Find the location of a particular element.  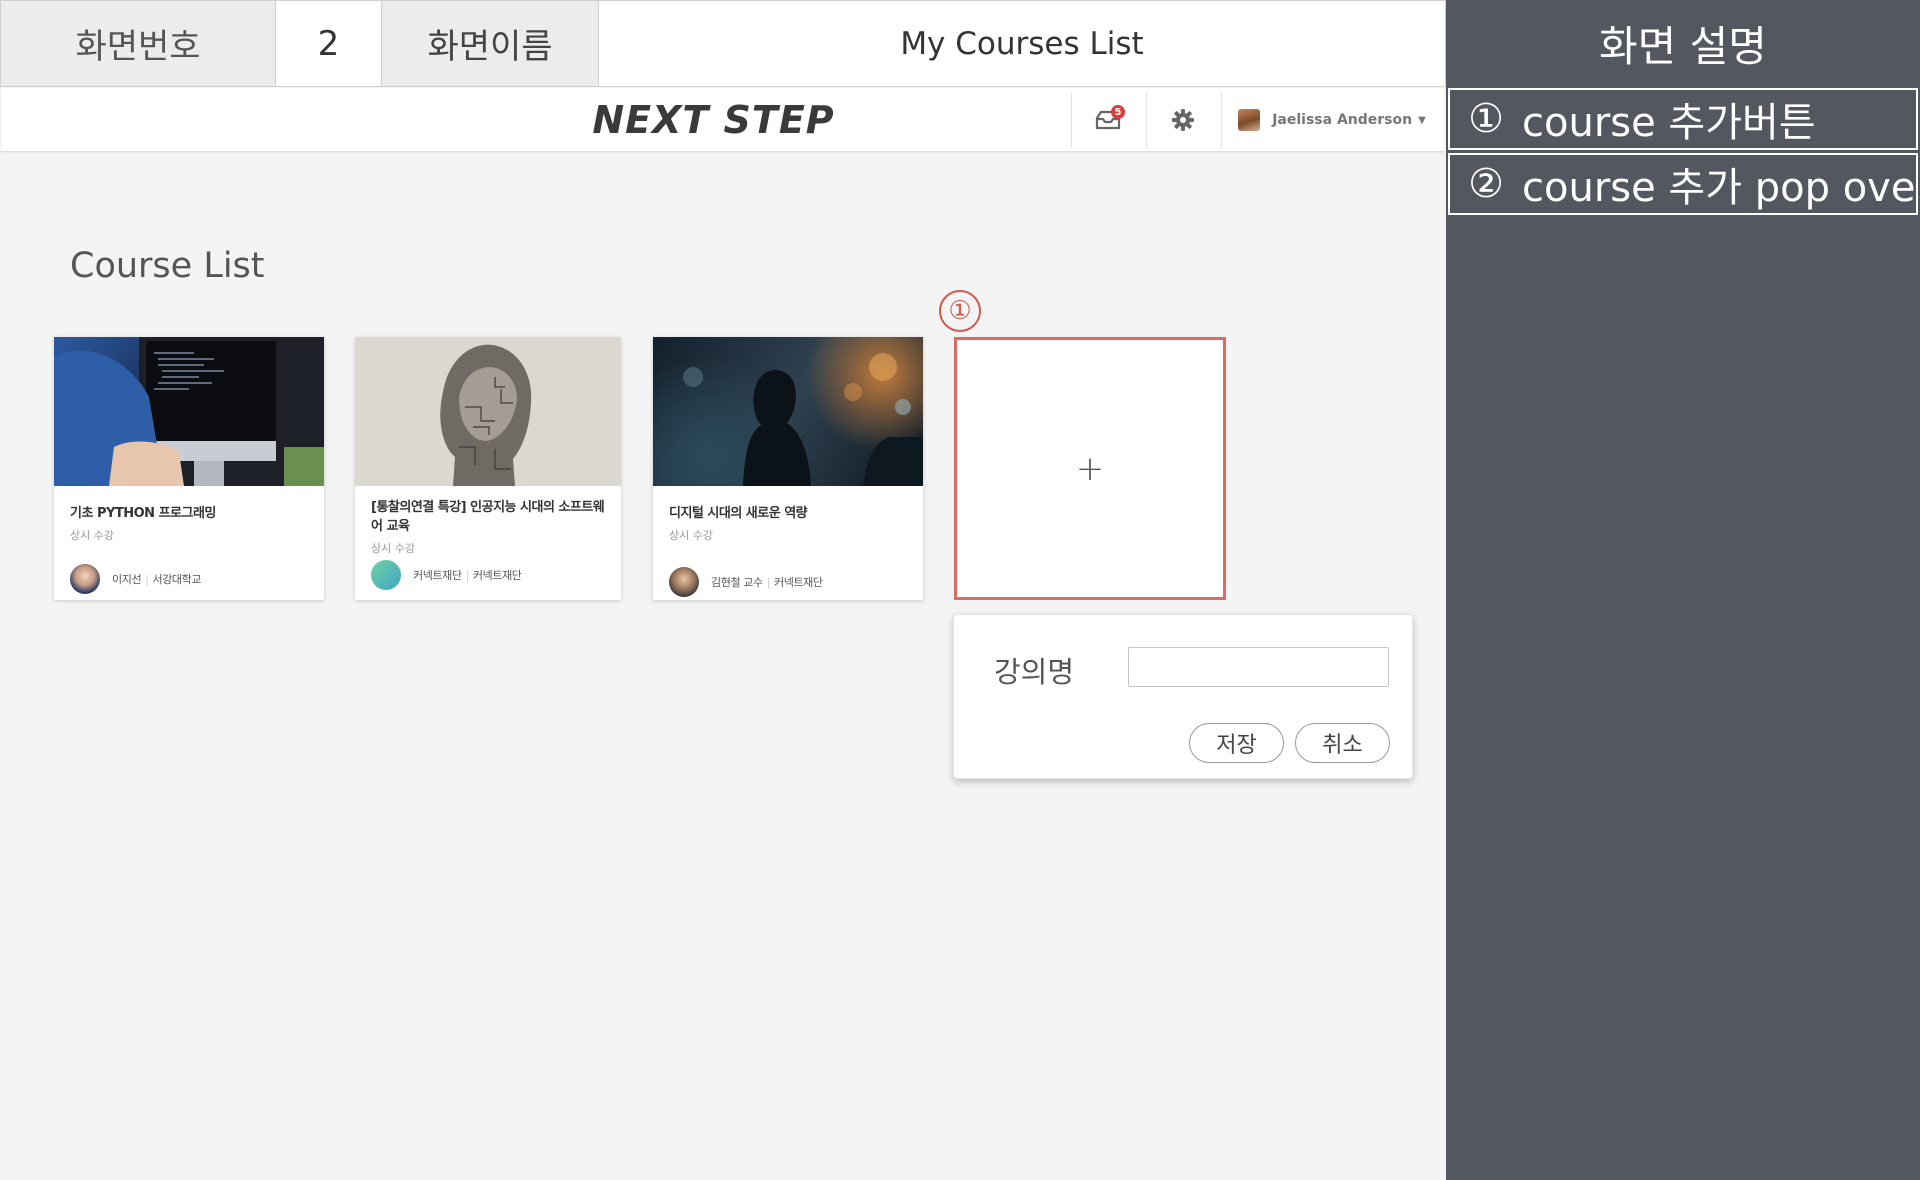

instructor-name: 커넥트재단 is located at coordinates (437, 575).